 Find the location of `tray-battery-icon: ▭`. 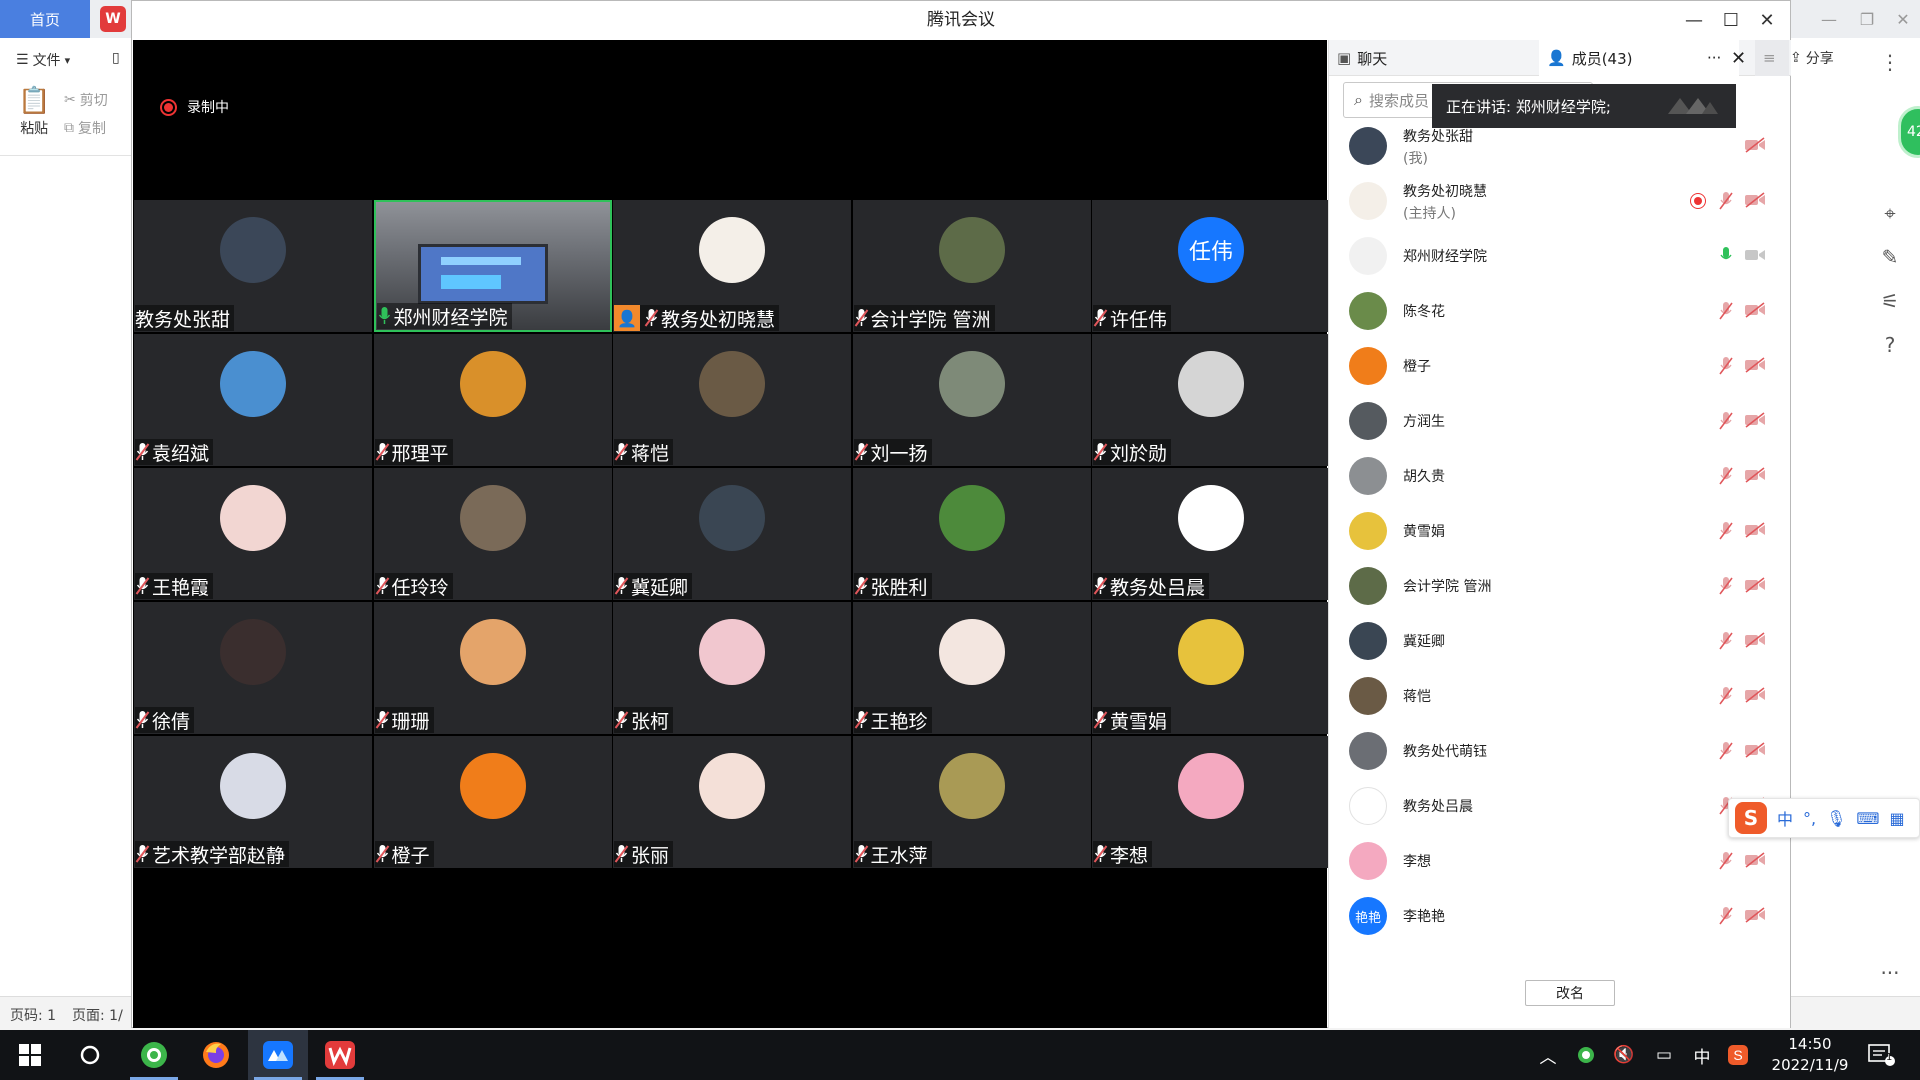

tray-battery-icon: ▭ is located at coordinates (1664, 1055).